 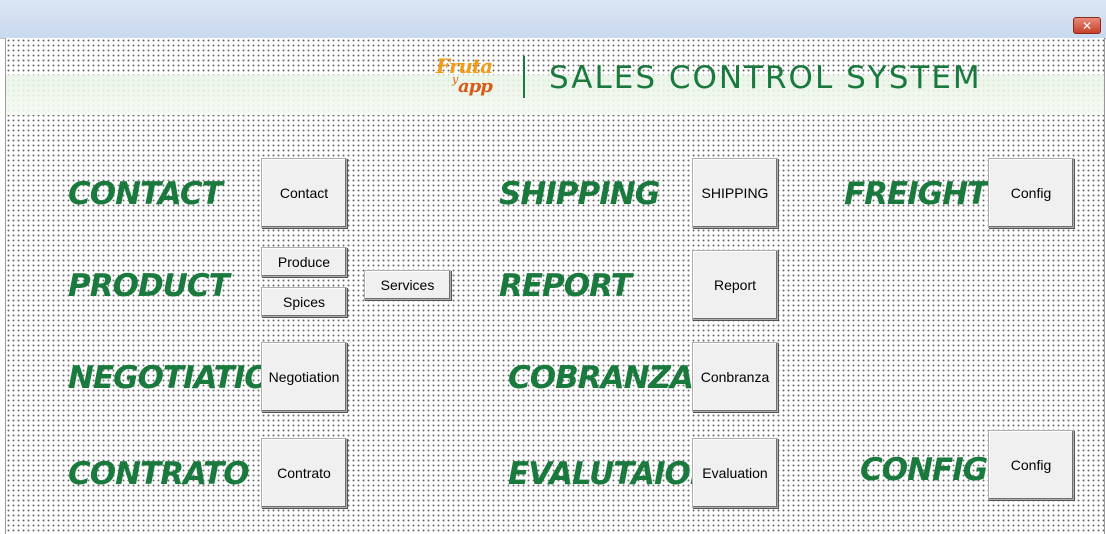 I want to click on shipping-button: SHIPPING, so click(x=735, y=193).